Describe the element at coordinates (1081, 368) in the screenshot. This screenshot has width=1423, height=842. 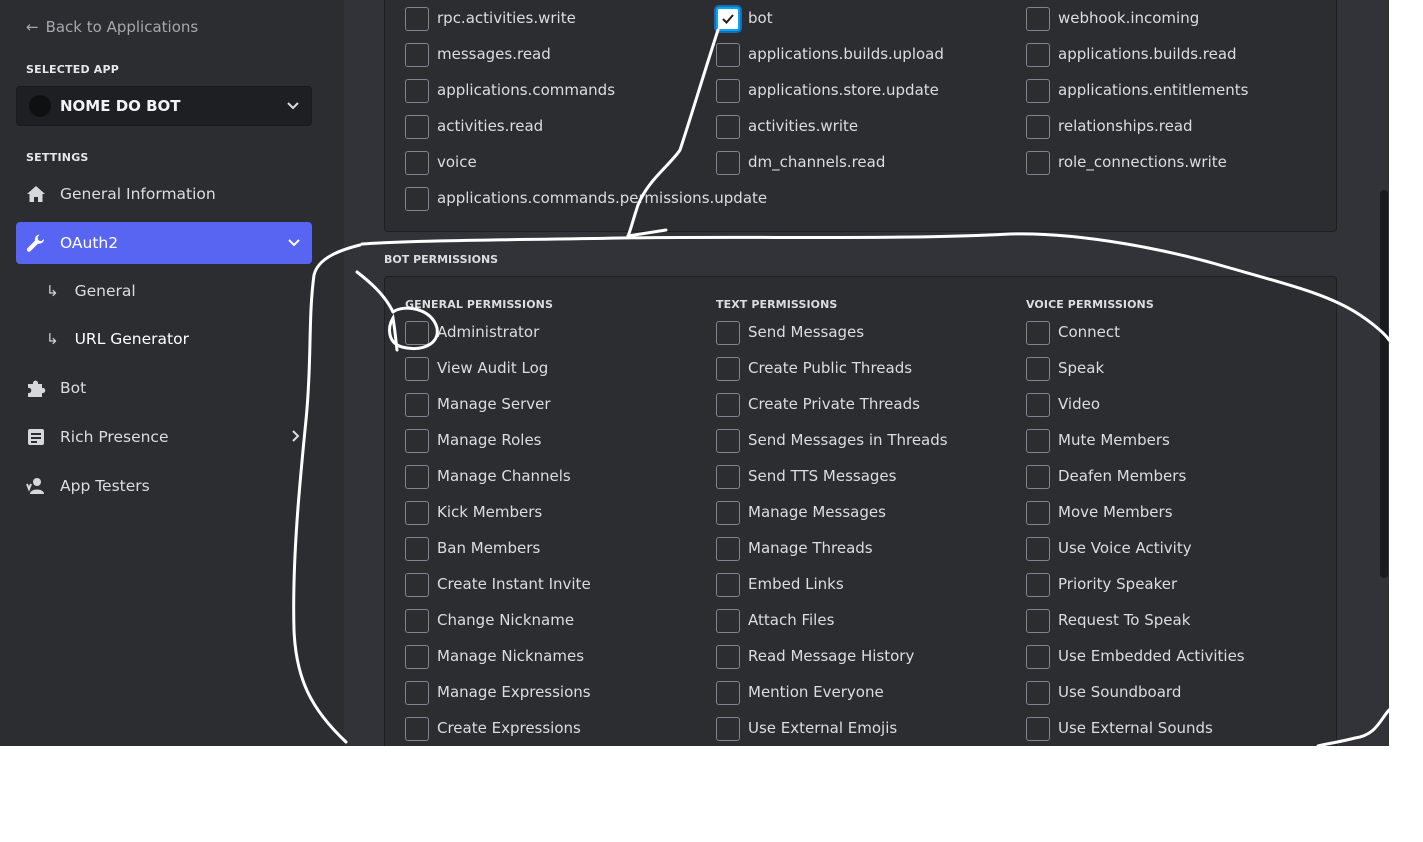
I see `permission-label: Speak` at that location.